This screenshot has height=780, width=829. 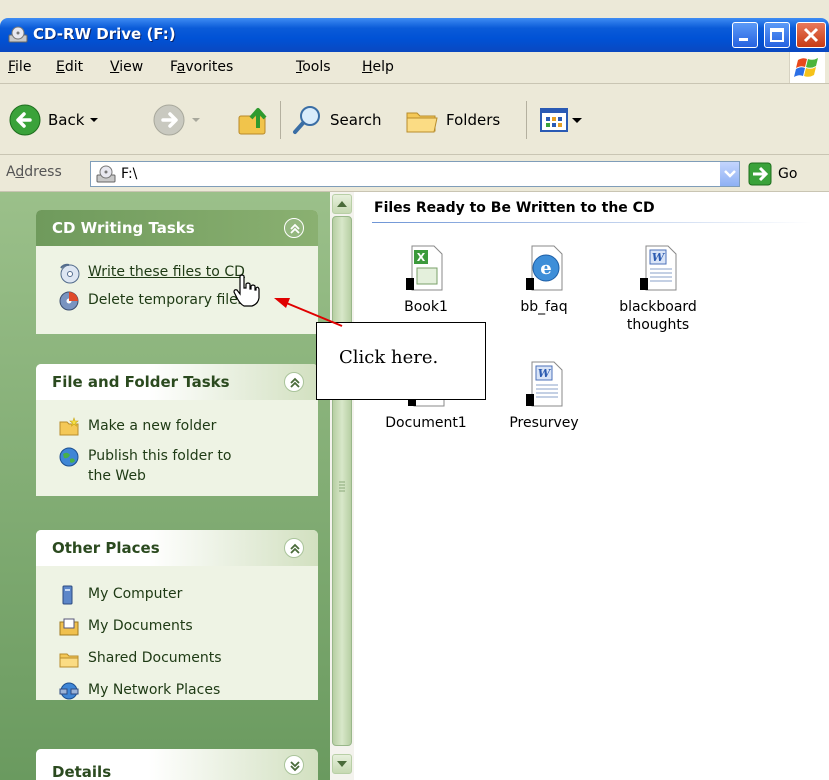 I want to click on menu-bar: File Edit View Favorites Tools Help, so click(x=414, y=68).